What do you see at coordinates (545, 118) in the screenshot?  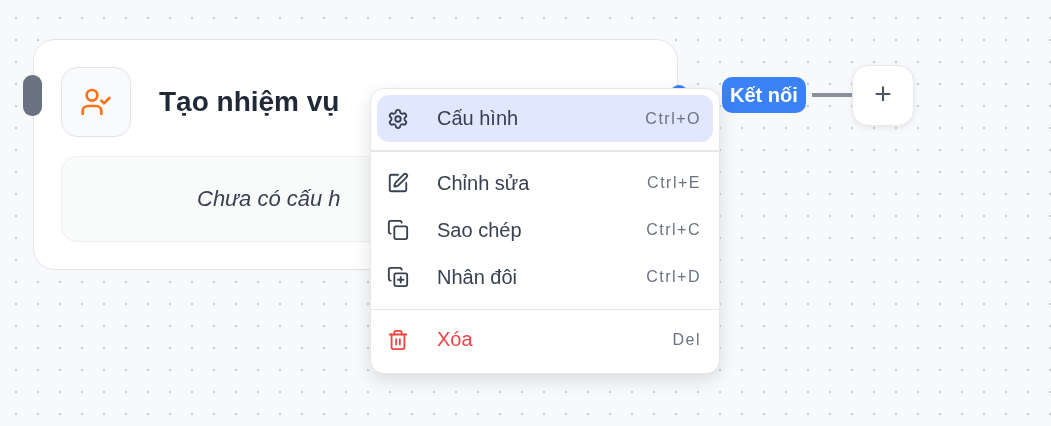 I see `menu-item: Cấu hình Ctrl+O` at bounding box center [545, 118].